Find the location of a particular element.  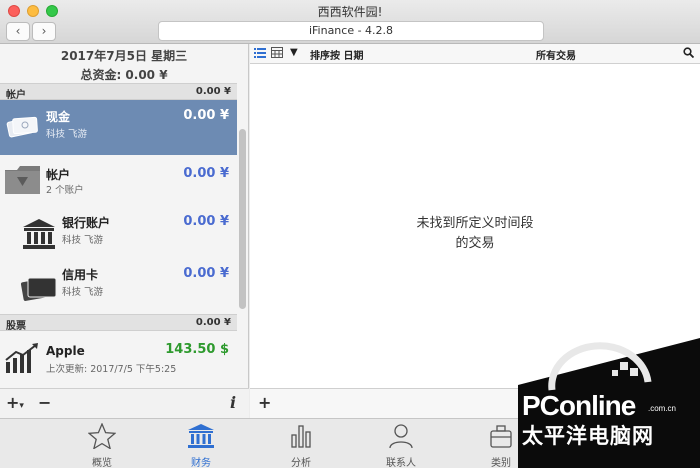

section-header-stocks: 股票 0.00 ¥ is located at coordinates (118, 323).